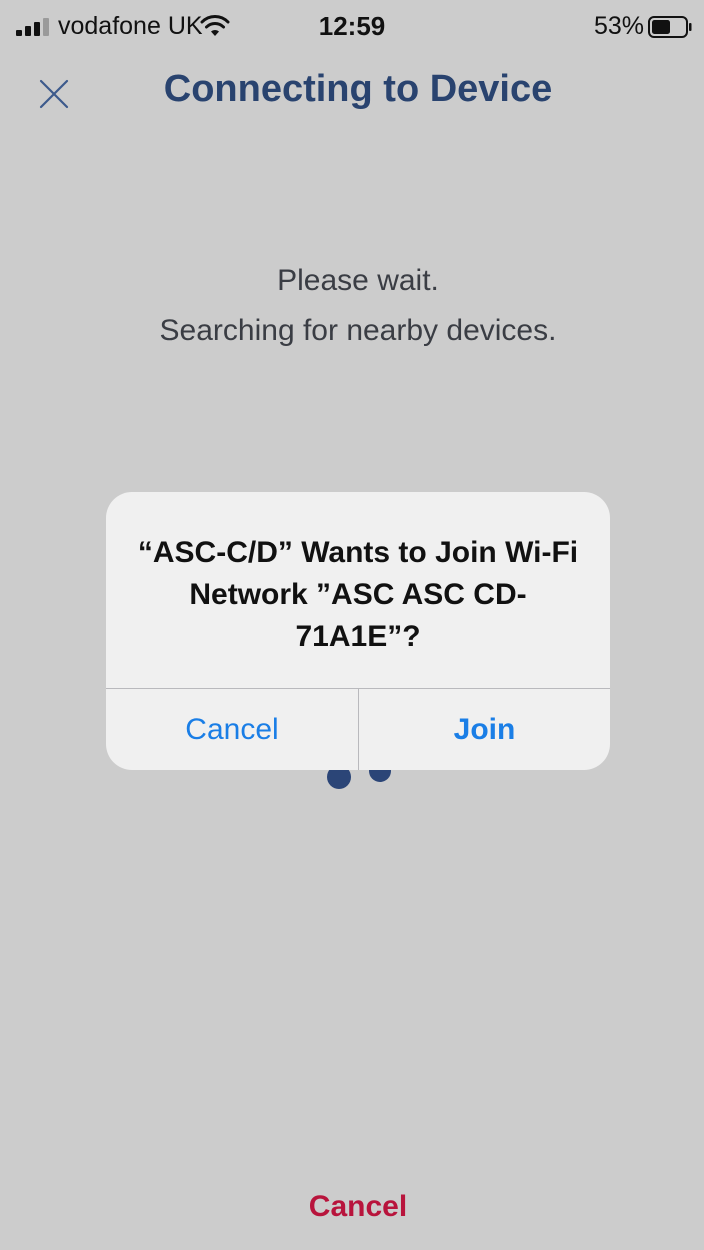  Describe the element at coordinates (232, 729) in the screenshot. I see `alert-cancel-button: Cancel` at that location.